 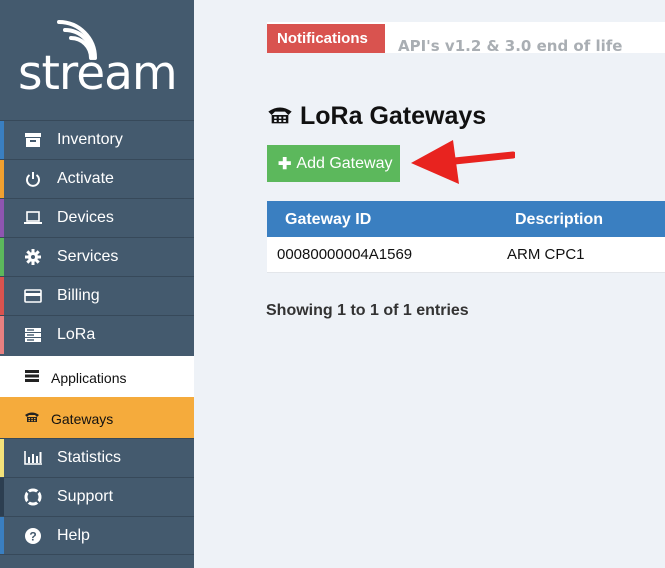 What do you see at coordinates (393, 116) in the screenshot?
I see `page-title-text: LoRa Gateways` at bounding box center [393, 116].